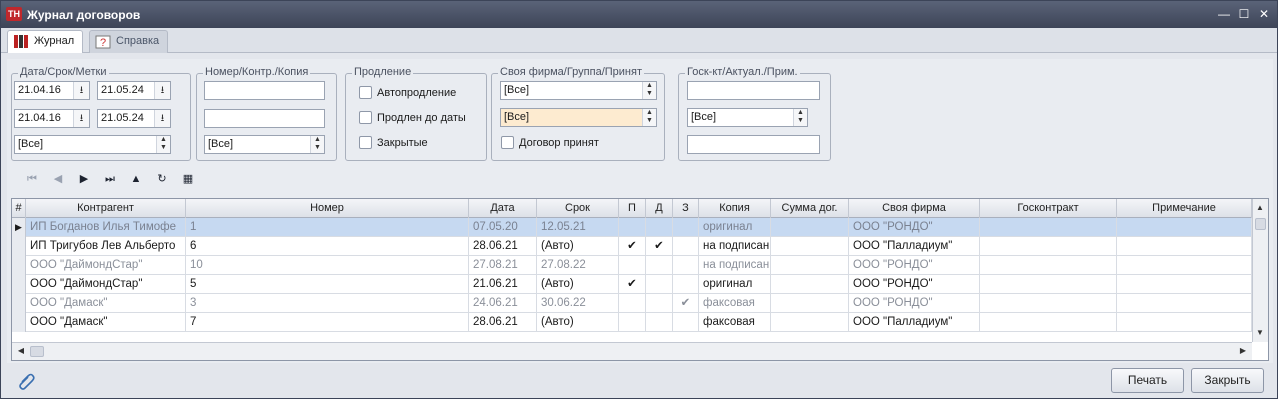 The height and width of the screenshot is (399, 1278). Describe the element at coordinates (45, 41) in the screenshot. I see `tab-journal: Журнал` at that location.